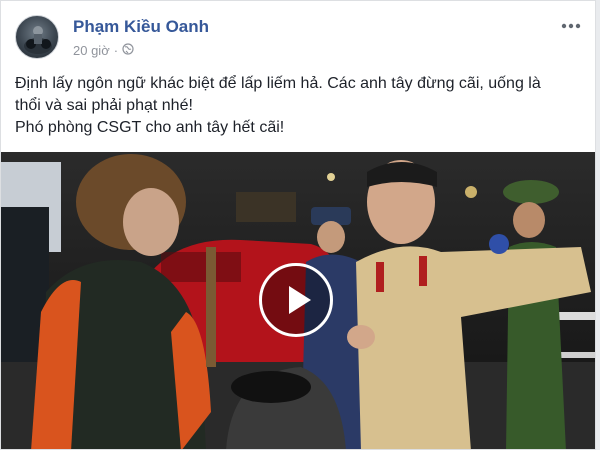 The image size is (600, 450). Describe the element at coordinates (91, 50) in the screenshot. I see `post-timestamp: 20 giờ` at that location.